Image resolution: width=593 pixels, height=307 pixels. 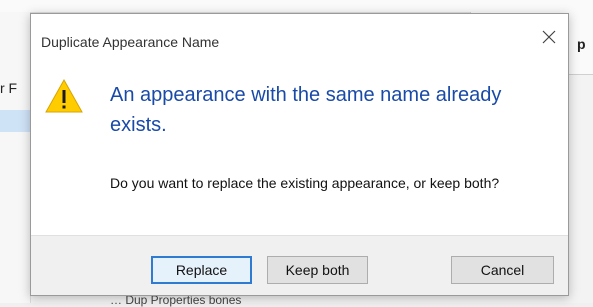 I want to click on background-left-panel, so click(x=15, y=157).